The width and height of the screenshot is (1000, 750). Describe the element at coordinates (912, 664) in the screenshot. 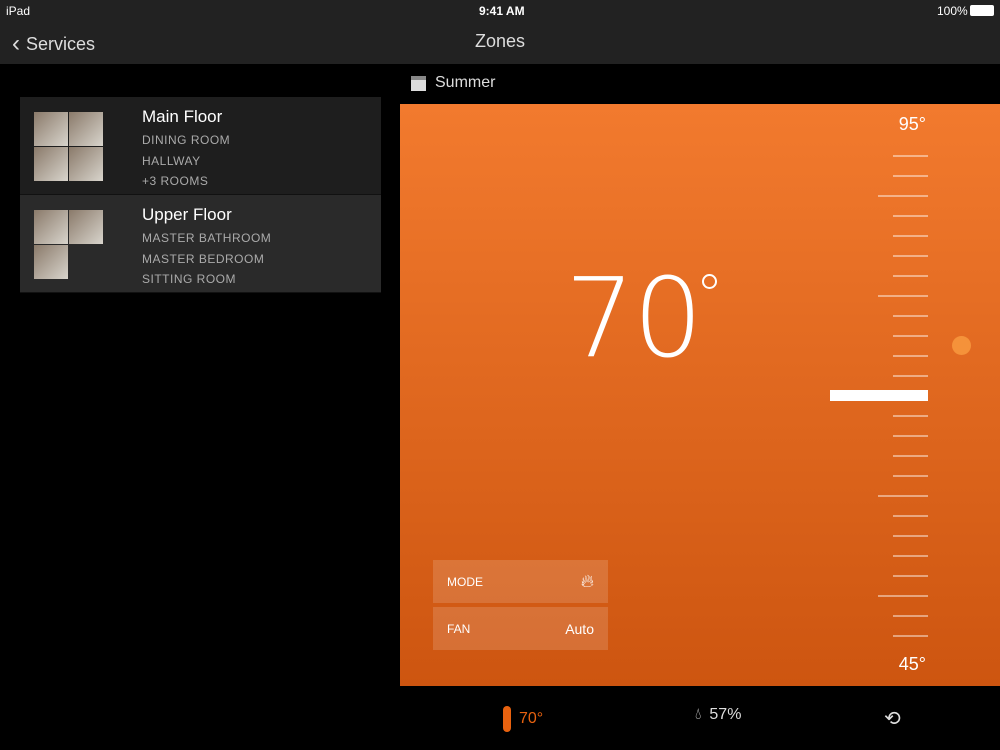

I see `min-temp: 45°` at that location.